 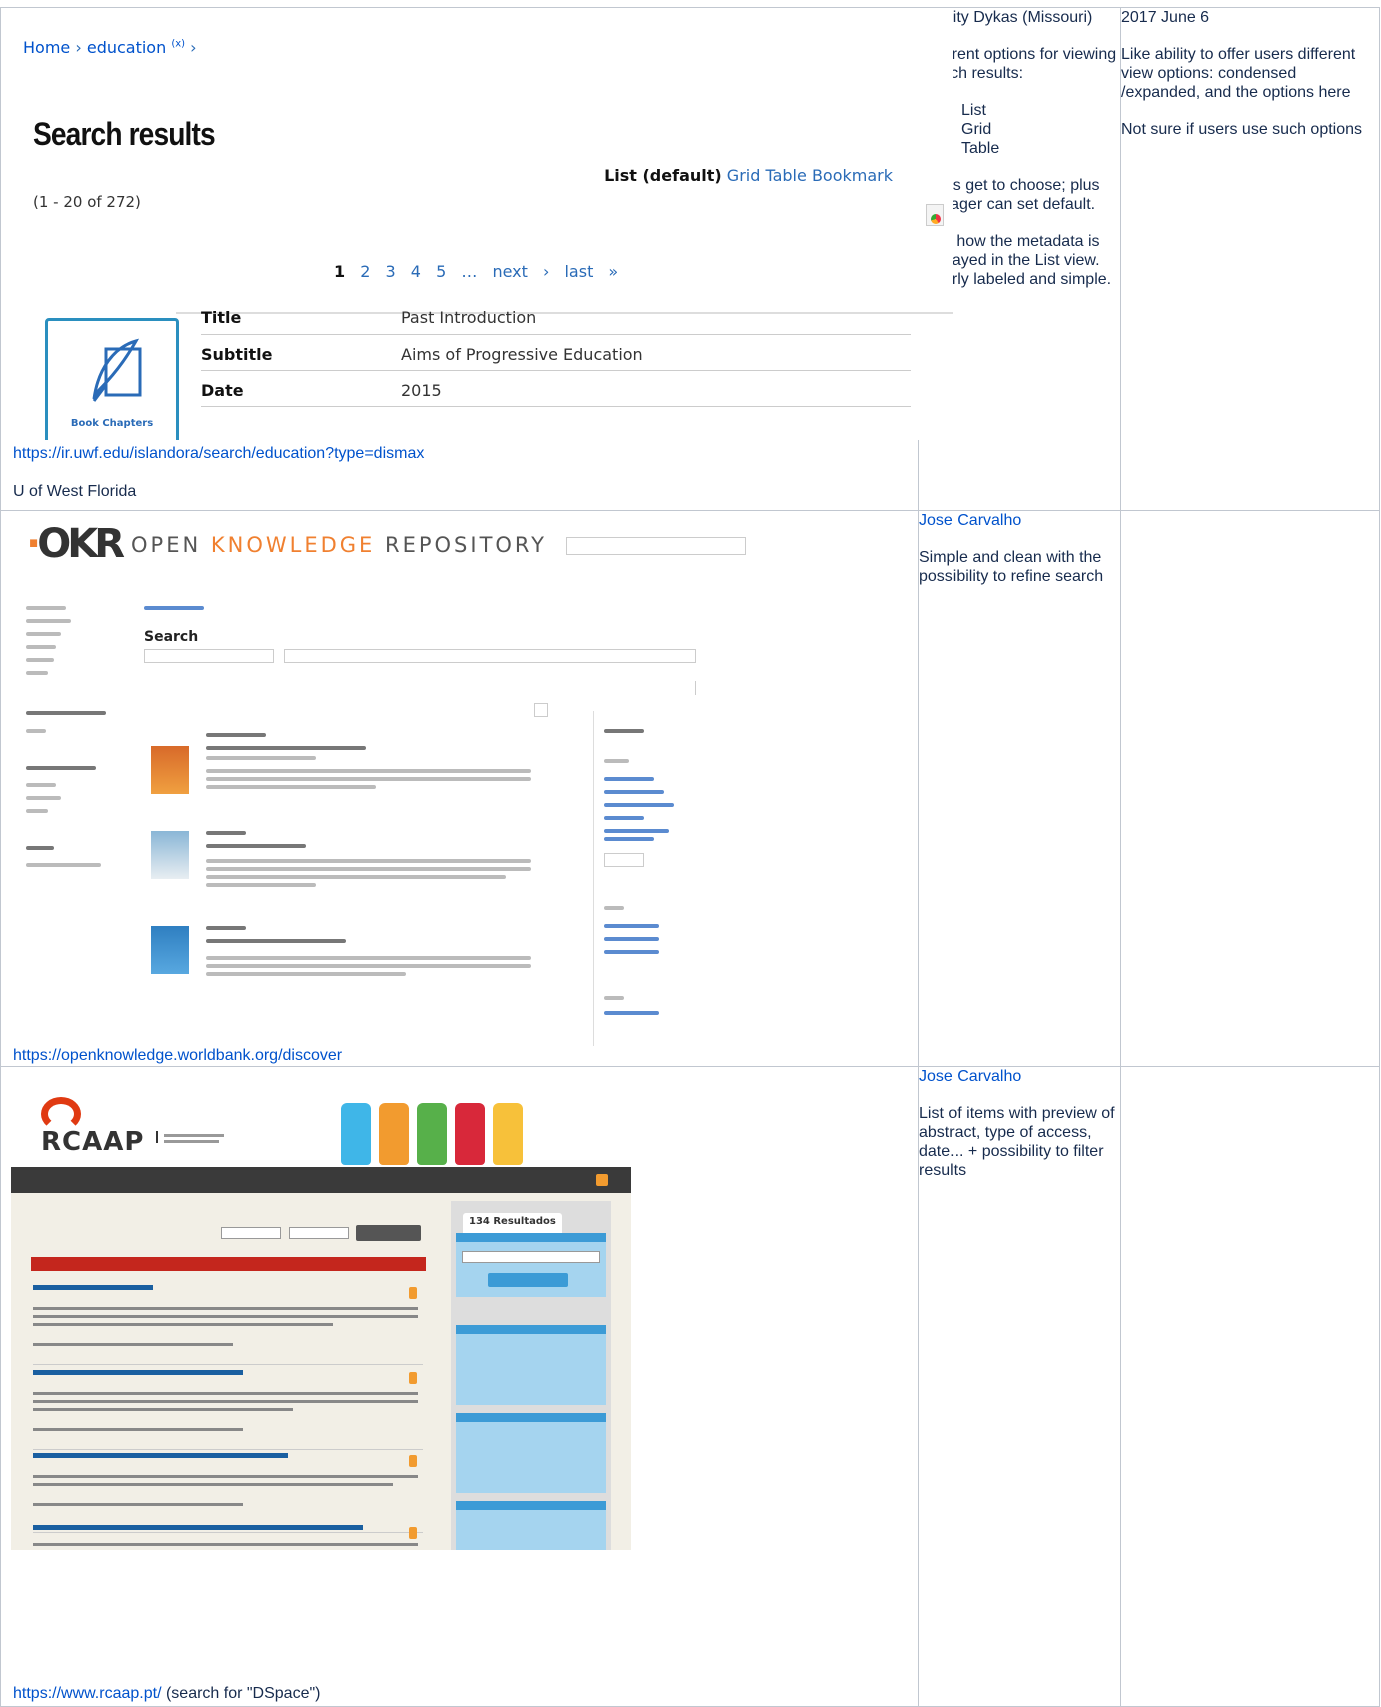 I want to click on thumbnail-caption: Book Chapters, so click(x=112, y=423).